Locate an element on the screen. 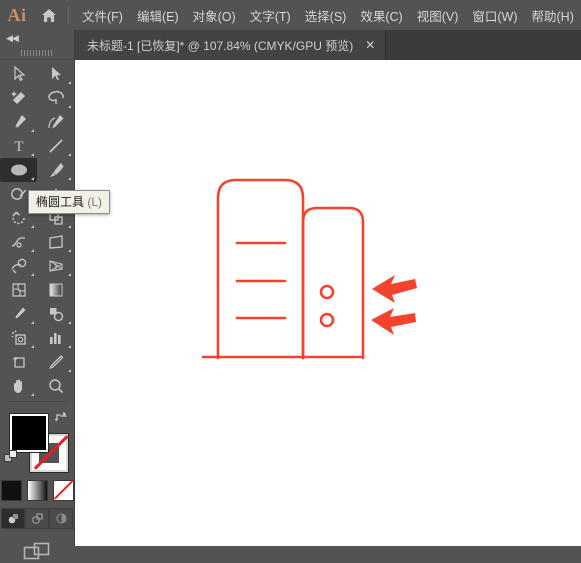  mesh-icon is located at coordinates (18, 290).